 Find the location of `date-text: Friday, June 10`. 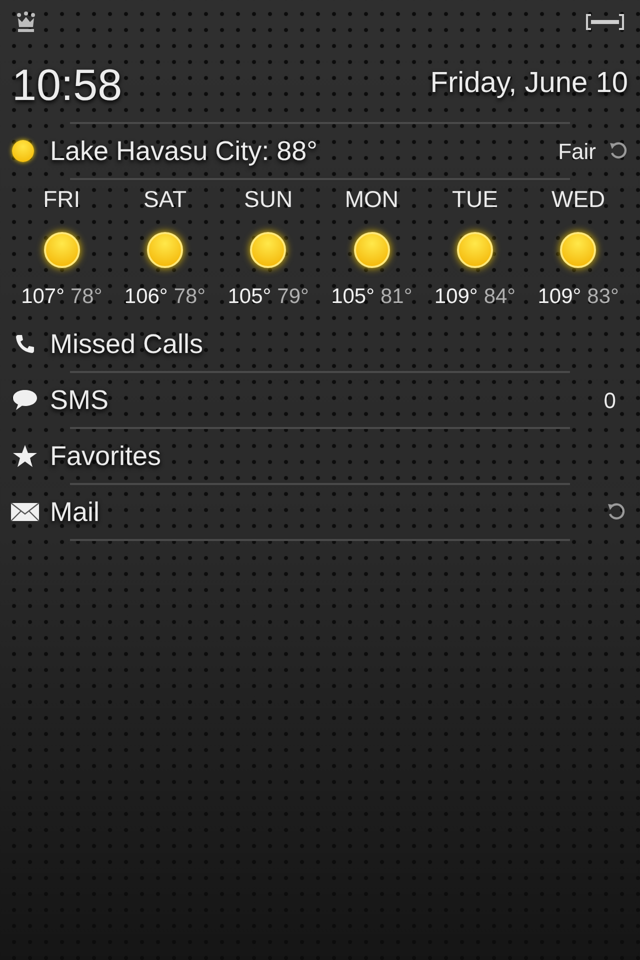

date-text: Friday, June 10 is located at coordinates (529, 83).